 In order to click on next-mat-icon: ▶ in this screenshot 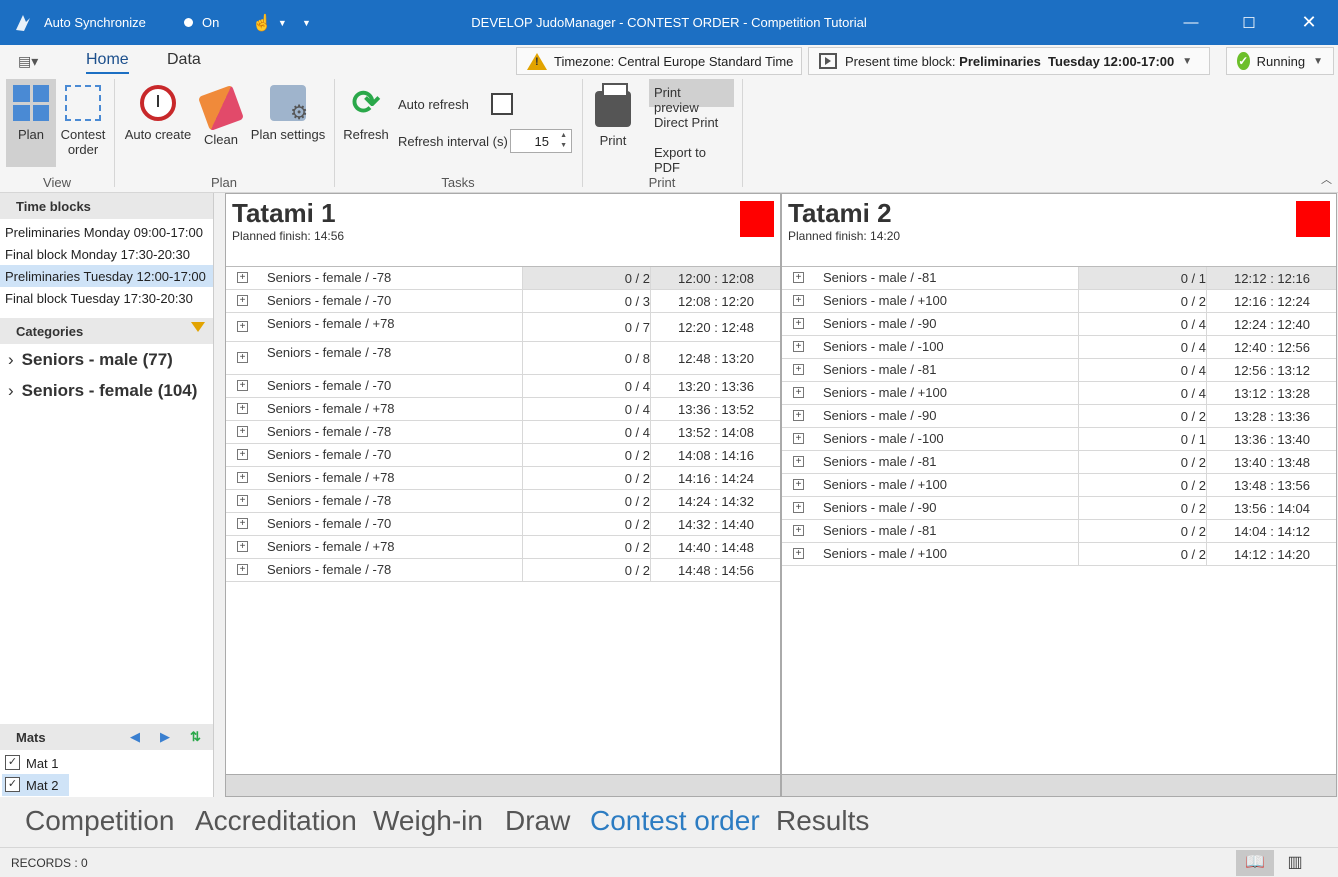, I will do `click(165, 737)`.